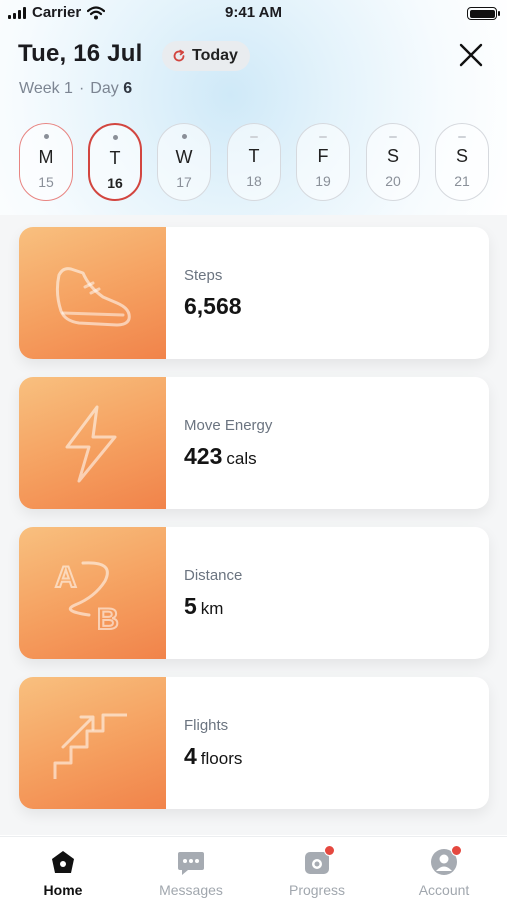  I want to click on day-pill-monday: M 15, so click(46, 162).